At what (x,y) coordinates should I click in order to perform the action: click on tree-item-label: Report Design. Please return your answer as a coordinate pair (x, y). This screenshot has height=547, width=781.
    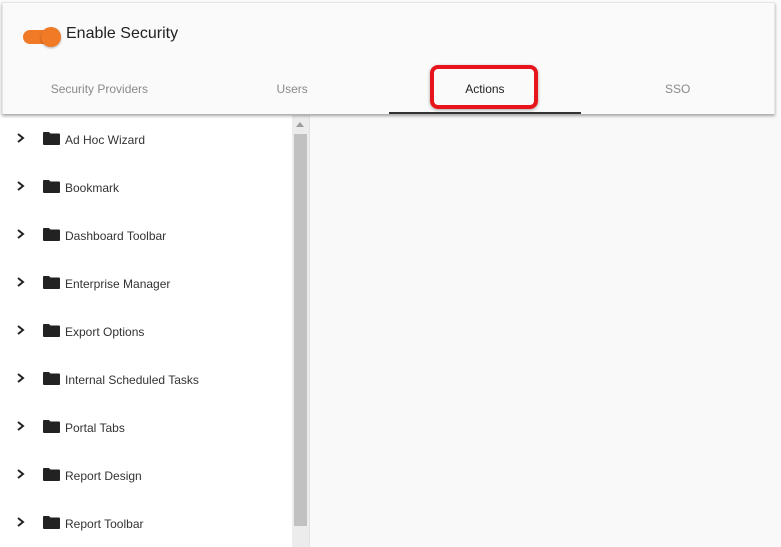
    Looking at the image, I should click on (103, 476).